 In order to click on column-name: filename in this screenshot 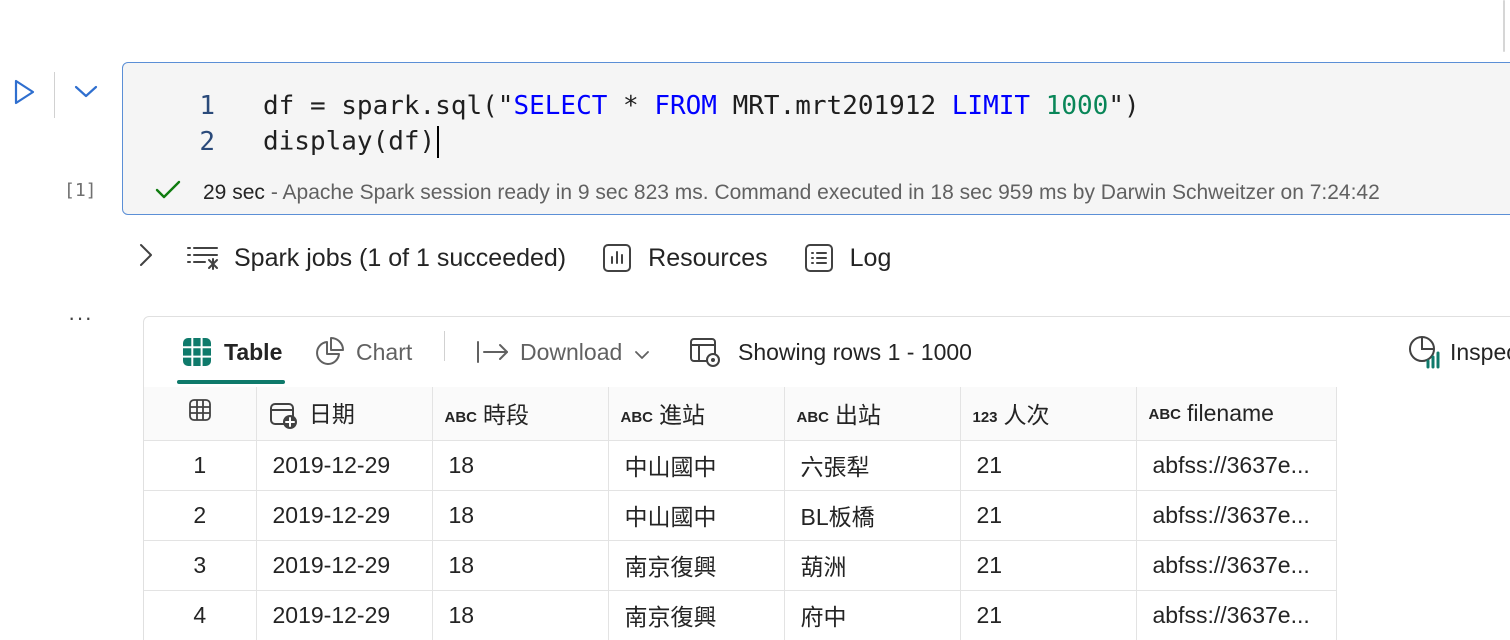, I will do `click(1230, 412)`.